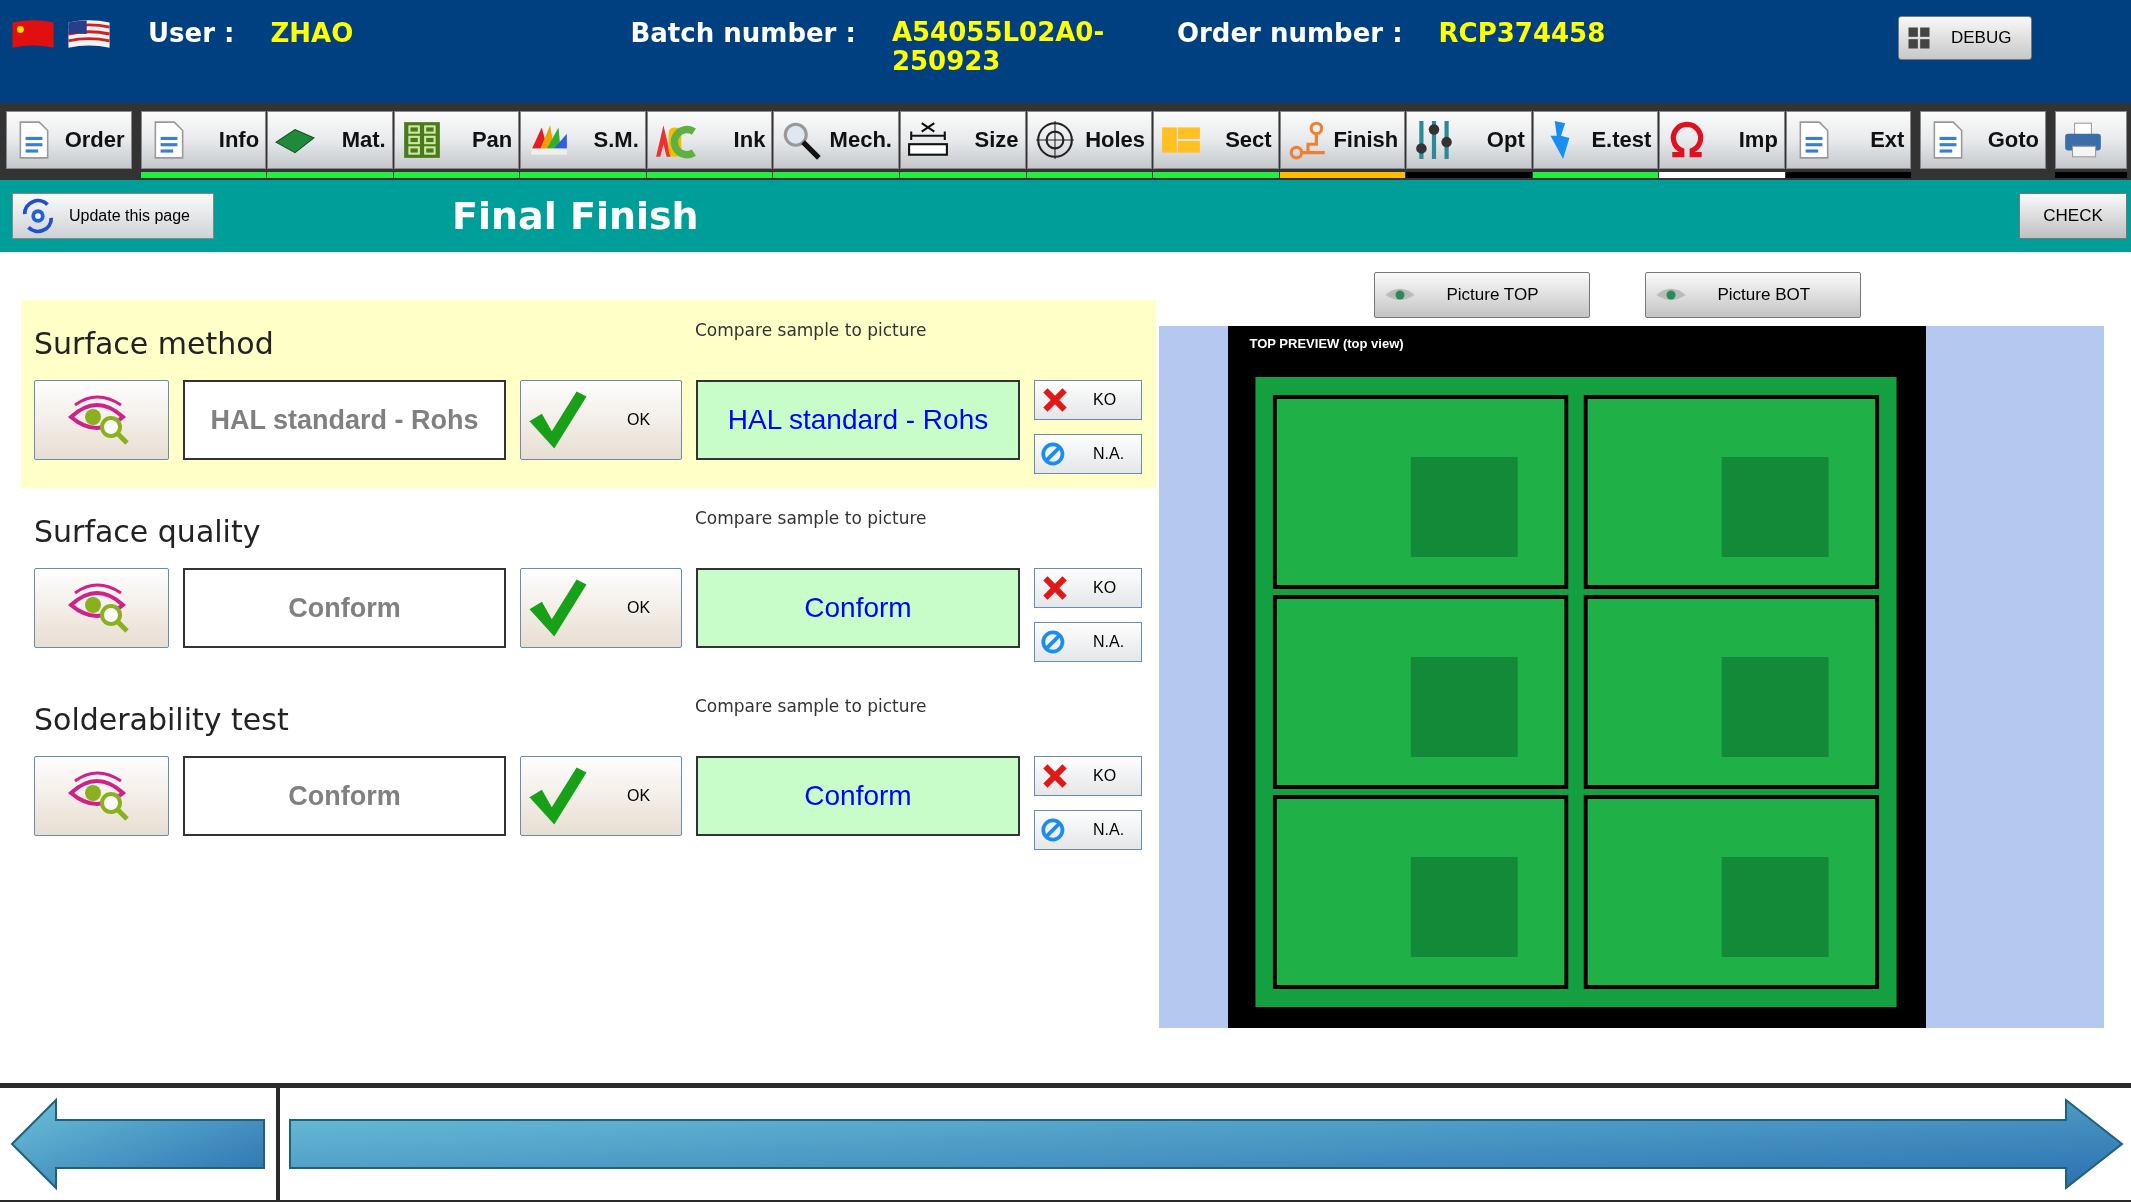 The height and width of the screenshot is (1202, 2131). What do you see at coordinates (1469, 140) in the screenshot?
I see `toolbar-tab: Opt` at bounding box center [1469, 140].